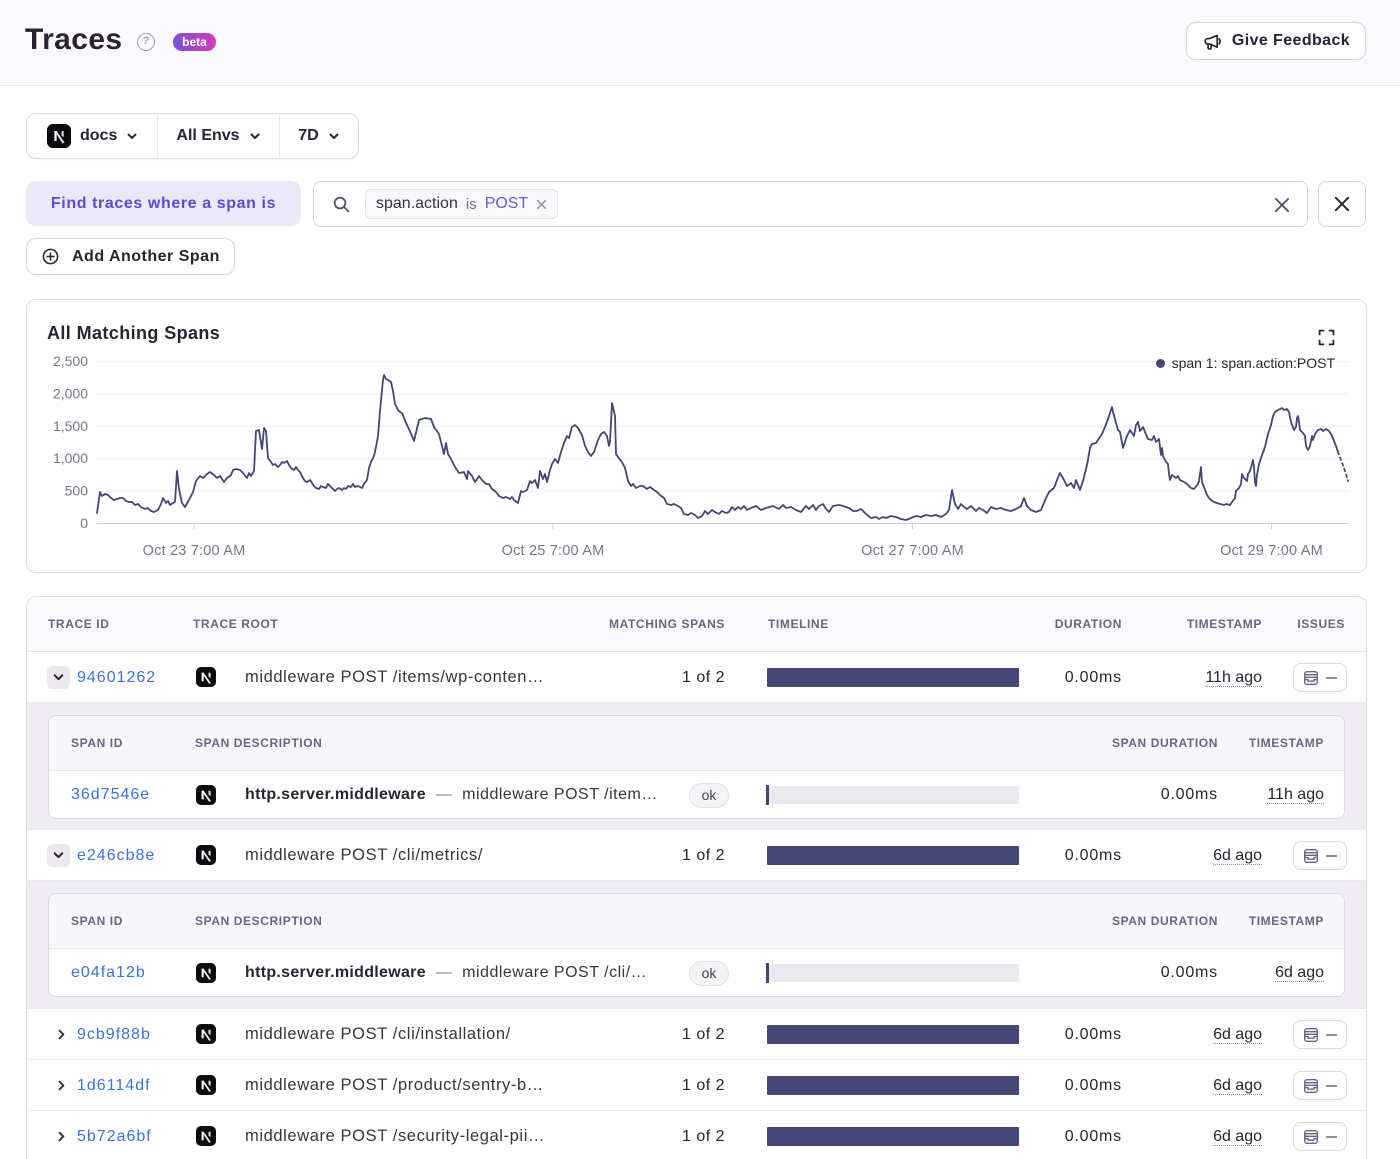 This screenshot has width=1400, height=1159. What do you see at coordinates (912, 551) in the screenshot?
I see `svg-text: Oct 27 7:00 AM` at bounding box center [912, 551].